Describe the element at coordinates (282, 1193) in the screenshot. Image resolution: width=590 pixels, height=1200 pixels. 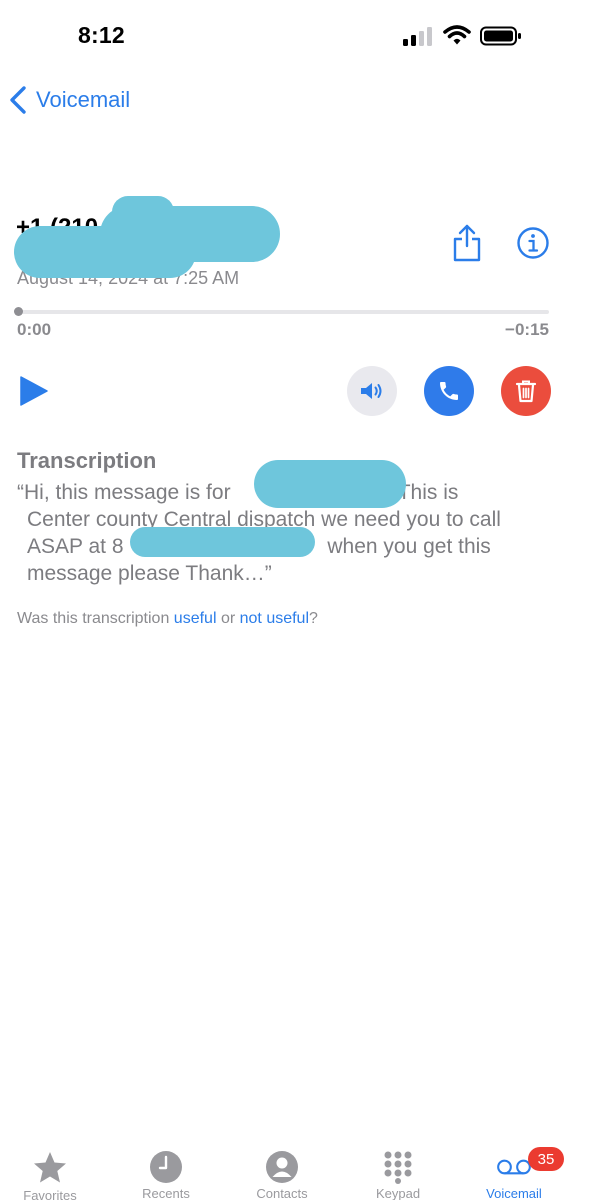
I see `tab-label: Contacts` at that location.